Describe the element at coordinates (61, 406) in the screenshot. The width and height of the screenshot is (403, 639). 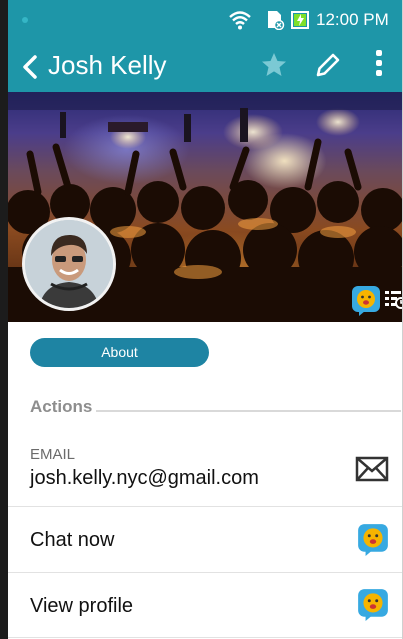
I see `section-title-actions: Actions` at that location.